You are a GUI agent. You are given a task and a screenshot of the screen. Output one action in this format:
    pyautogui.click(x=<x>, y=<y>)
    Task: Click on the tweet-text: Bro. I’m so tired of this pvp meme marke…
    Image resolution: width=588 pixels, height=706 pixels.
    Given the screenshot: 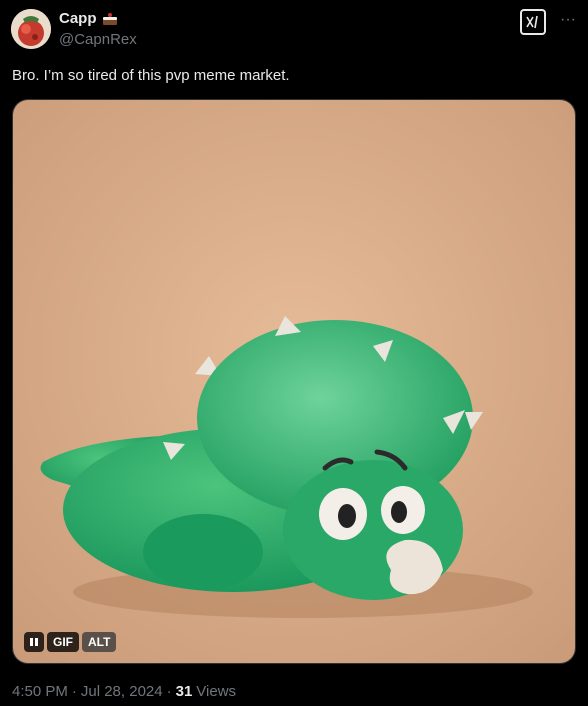 What is the action you would take?
    pyautogui.click(x=151, y=75)
    